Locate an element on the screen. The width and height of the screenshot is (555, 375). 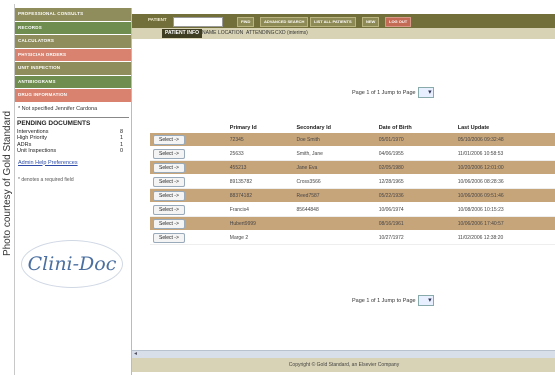
cell-dob: 10/27/1972 is located at coordinates (415, 237).